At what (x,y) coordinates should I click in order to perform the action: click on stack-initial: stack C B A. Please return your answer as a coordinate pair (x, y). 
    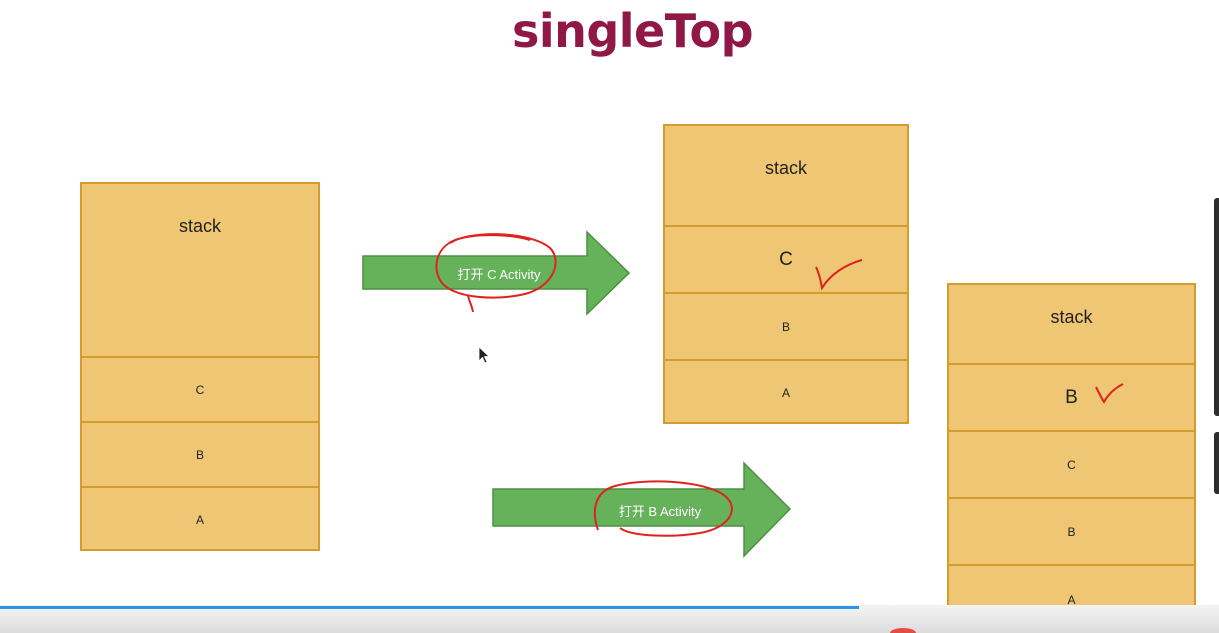
    Looking at the image, I should click on (200, 366).